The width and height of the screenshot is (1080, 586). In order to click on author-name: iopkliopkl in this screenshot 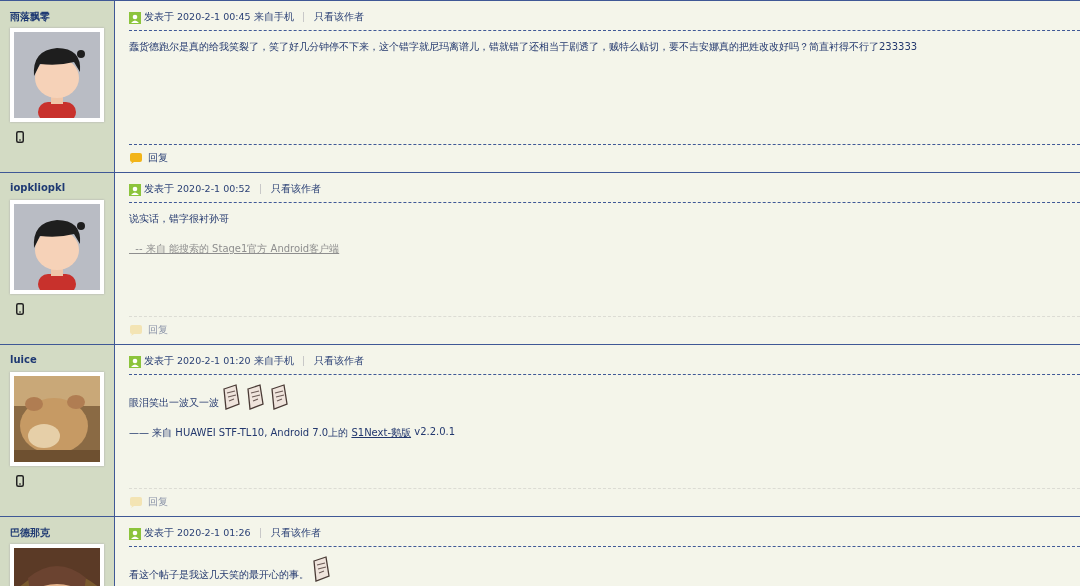, I will do `click(38, 191)`.